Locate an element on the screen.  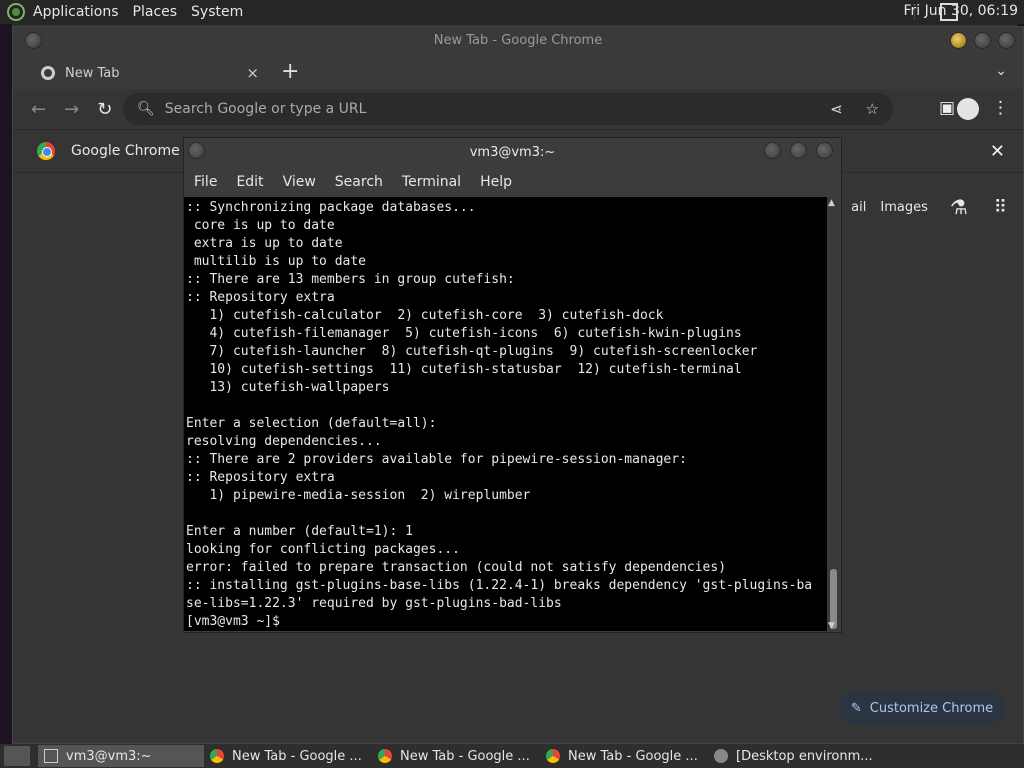
terminal-title-bar: vm3@vm3:~ is located at coordinates (512, 152).